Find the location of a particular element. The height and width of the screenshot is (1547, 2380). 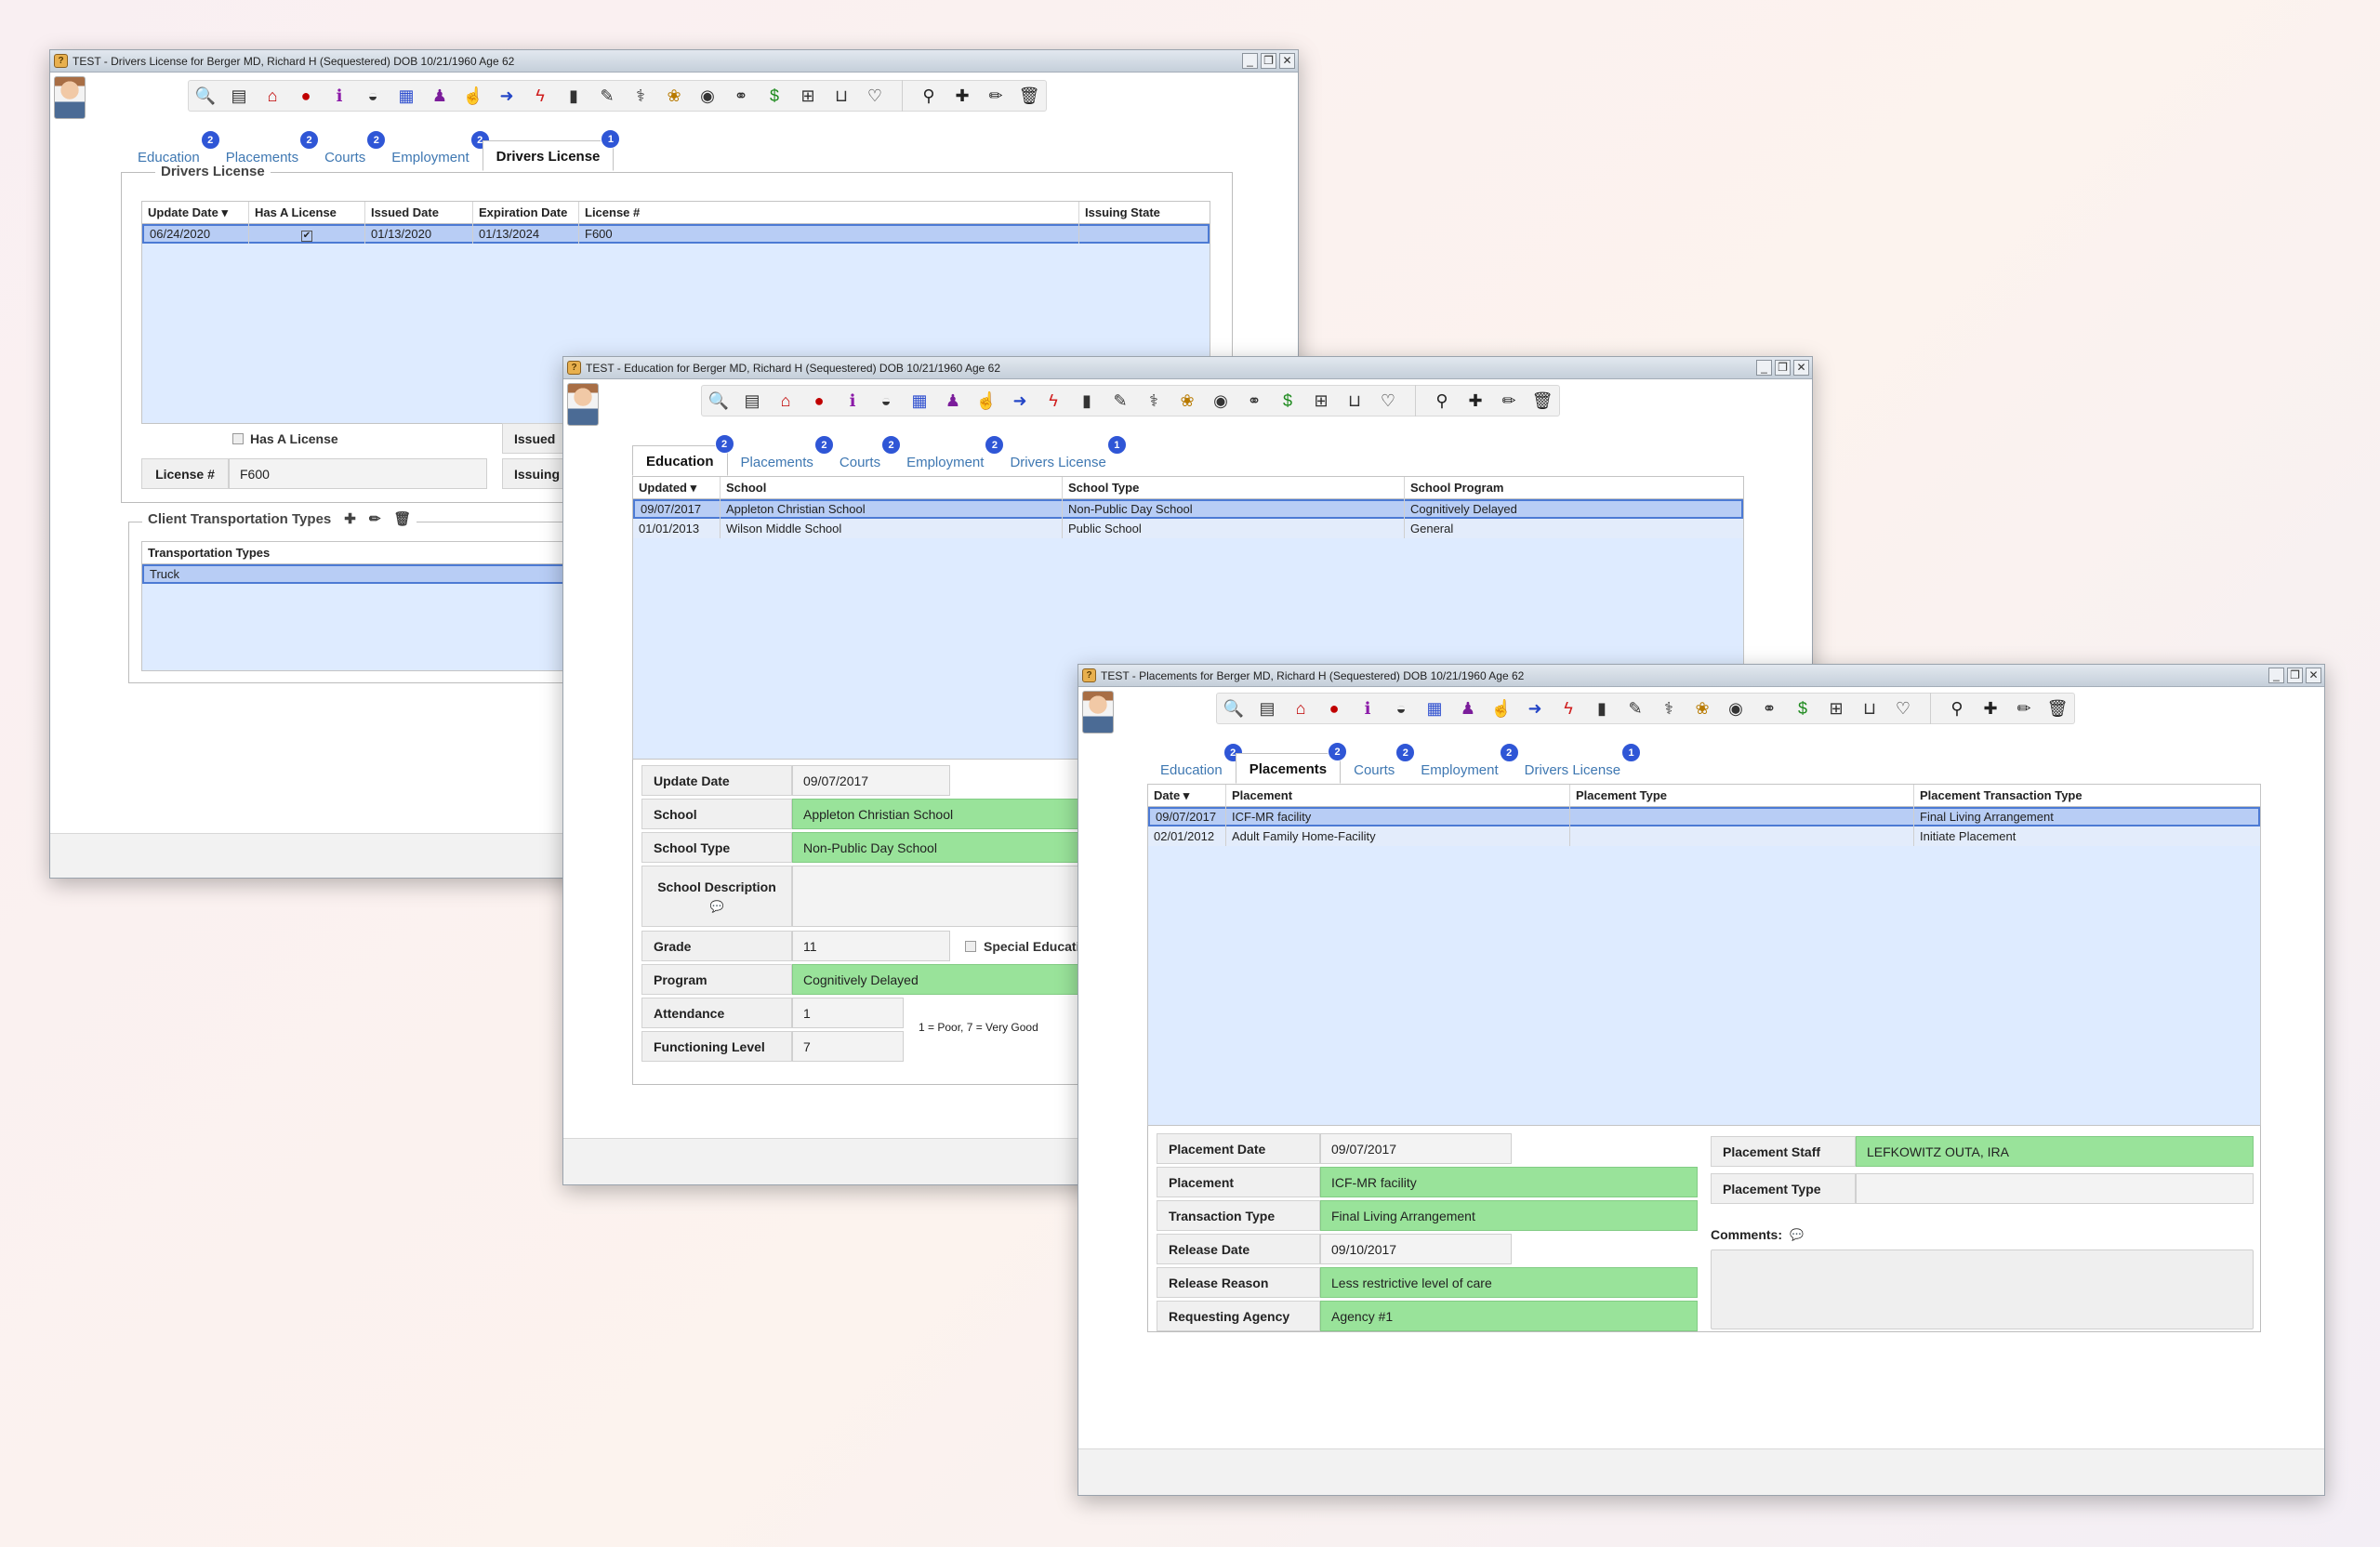

attendance-input: 1 is located at coordinates (848, 1013).